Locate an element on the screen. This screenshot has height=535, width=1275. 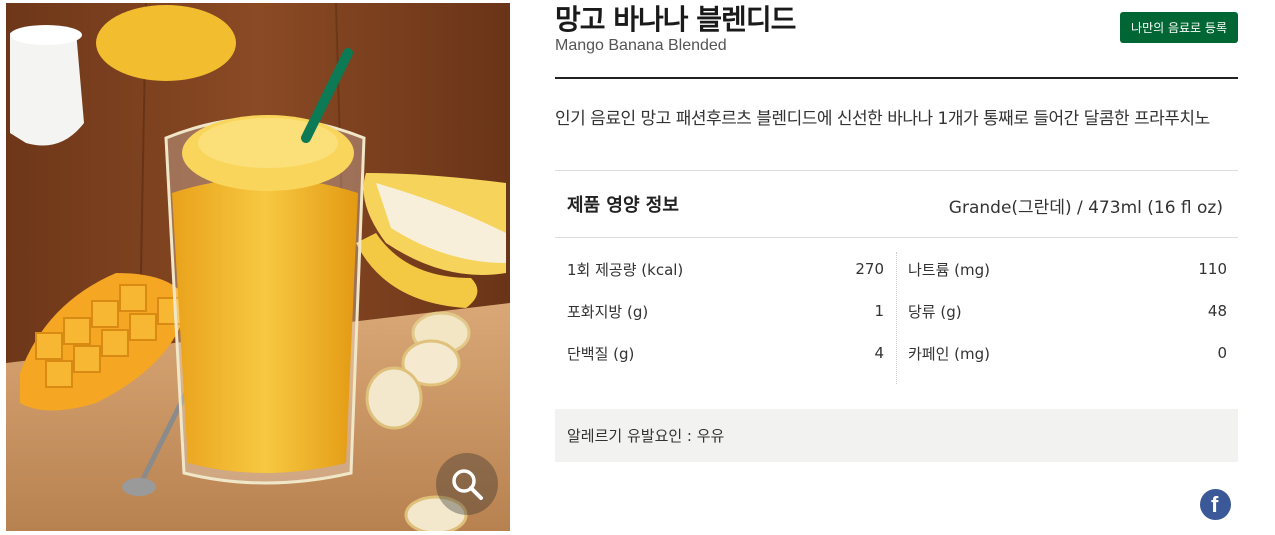
nutrition-right-column: 나트륨 (mg) 110 당류 (g) 48 카페인 (mg) 0 is located at coordinates (1067, 311).